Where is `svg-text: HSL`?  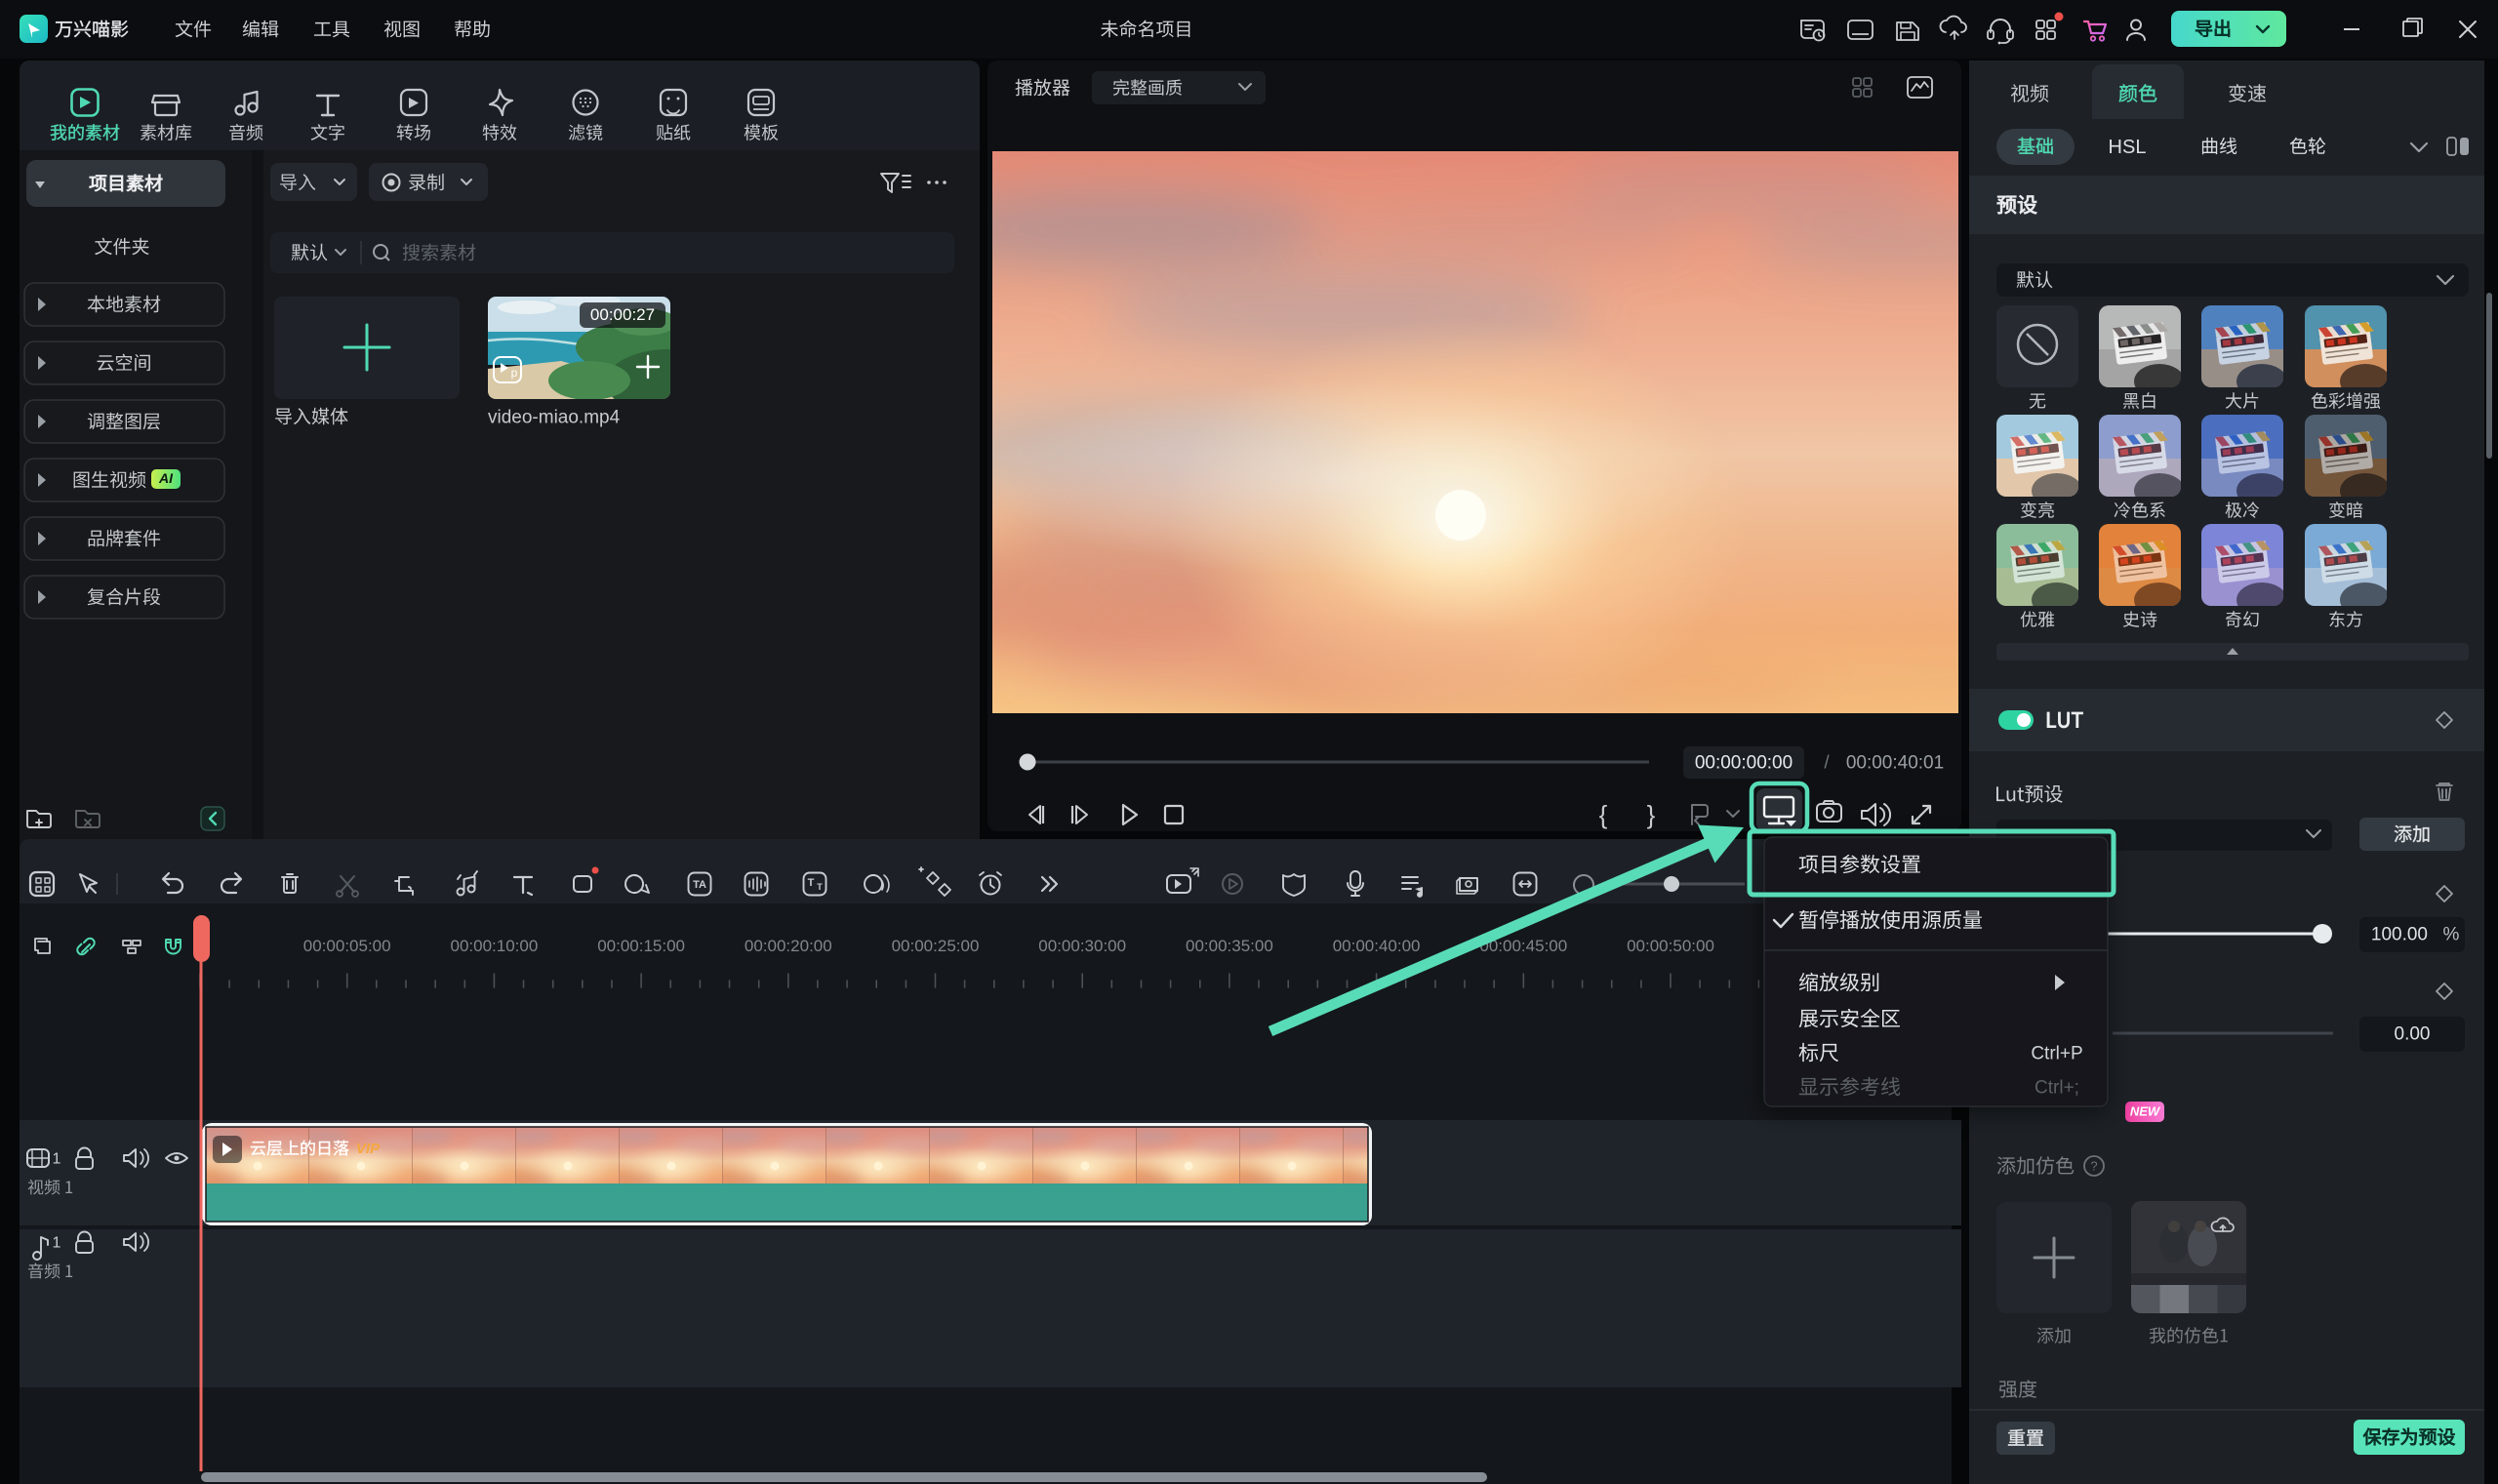 svg-text: HSL is located at coordinates (2128, 147).